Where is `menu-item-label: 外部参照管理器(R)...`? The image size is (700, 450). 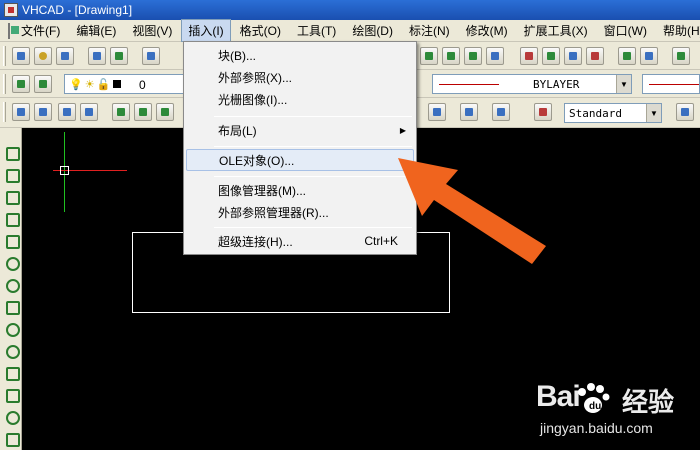 menu-item-label: 外部参照管理器(R)... is located at coordinates (273, 212).